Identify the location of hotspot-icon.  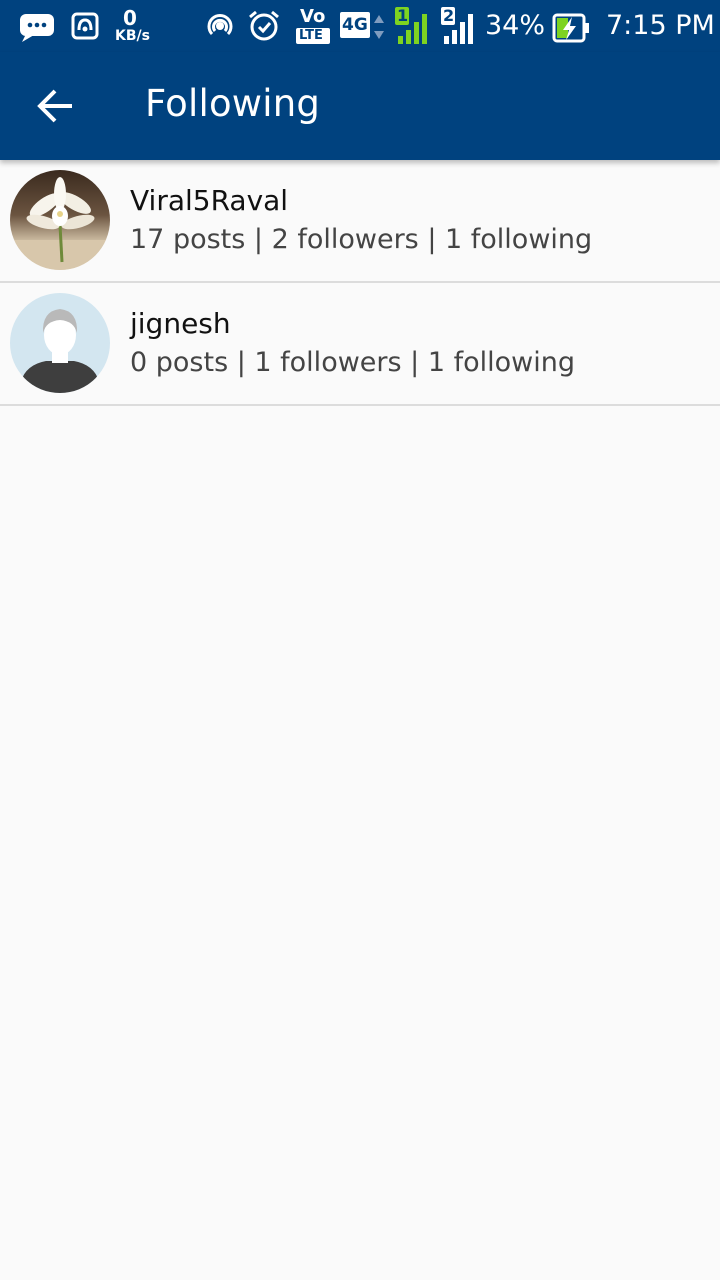
(85, 26).